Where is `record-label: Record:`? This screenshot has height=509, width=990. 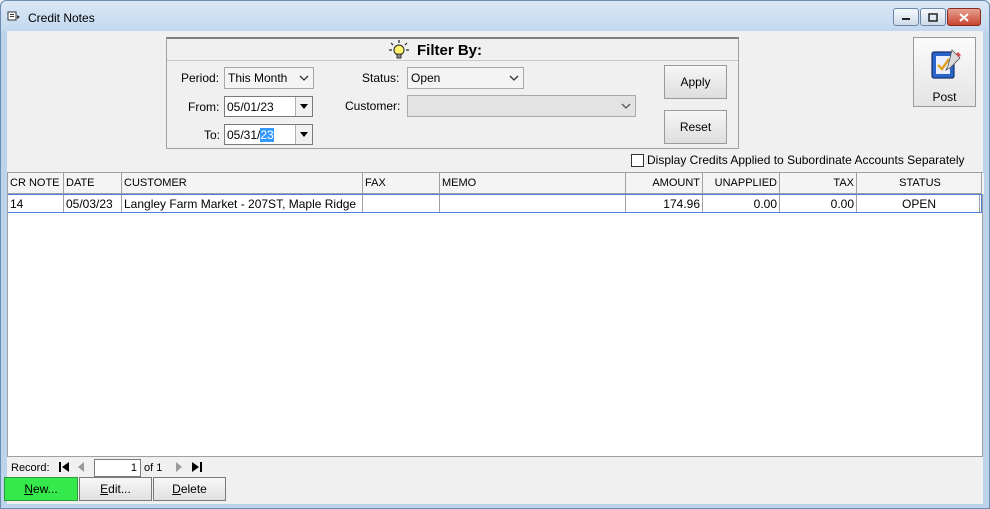
record-label: Record: is located at coordinates (30, 468).